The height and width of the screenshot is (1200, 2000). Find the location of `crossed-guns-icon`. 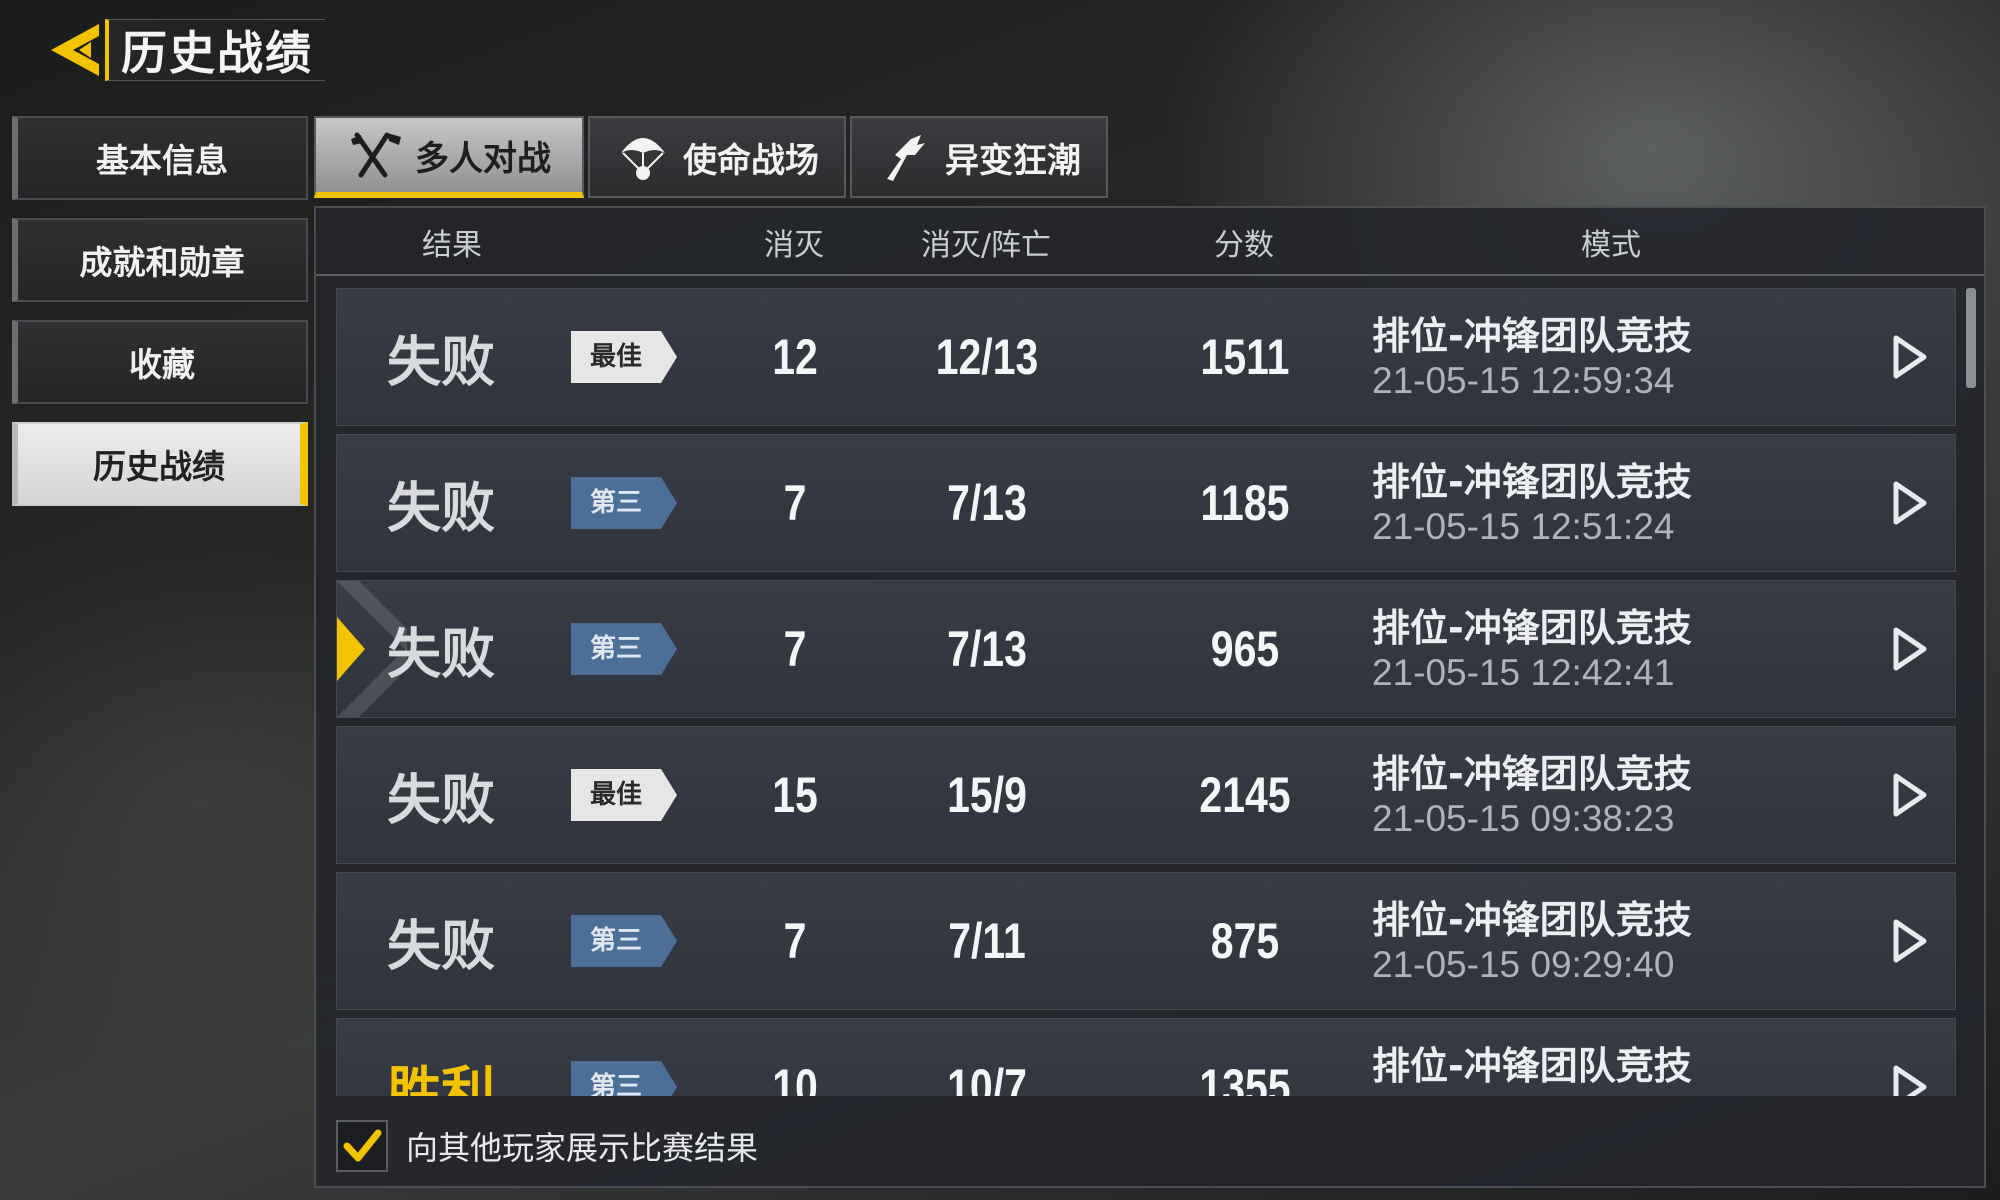

crossed-guns-icon is located at coordinates (376, 155).